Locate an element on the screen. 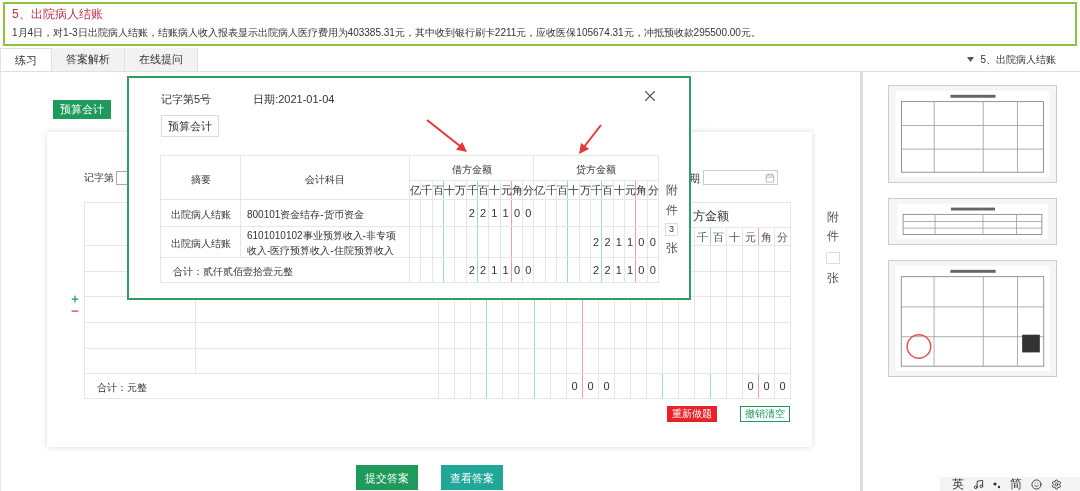  question-text: 1月4日，对1-3日出院病人结账，结账病人收入报表显示出院病人医疗费用为403385.31元，其中收到银行刷卡2211元，应收医保105674.31元，冲抵预收款295500.00元。 is located at coordinates (387, 33).